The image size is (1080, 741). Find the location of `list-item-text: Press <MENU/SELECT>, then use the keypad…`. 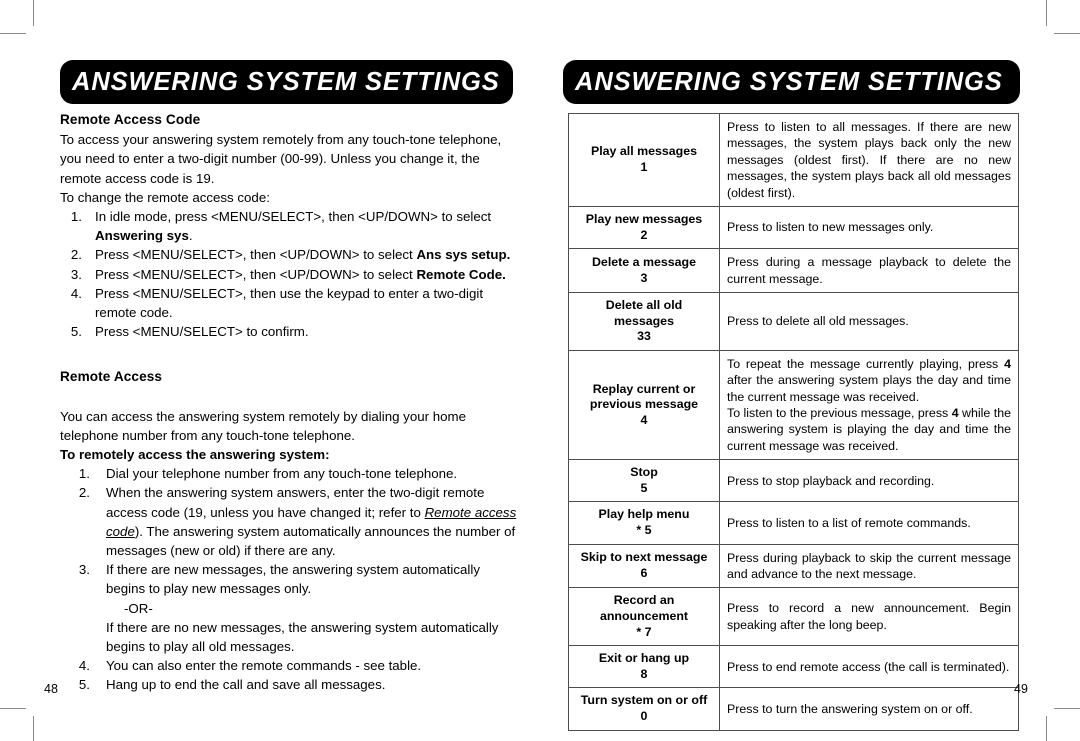

list-item-text: Press <MENU/SELECT>, then use the keypad… is located at coordinates (289, 303).